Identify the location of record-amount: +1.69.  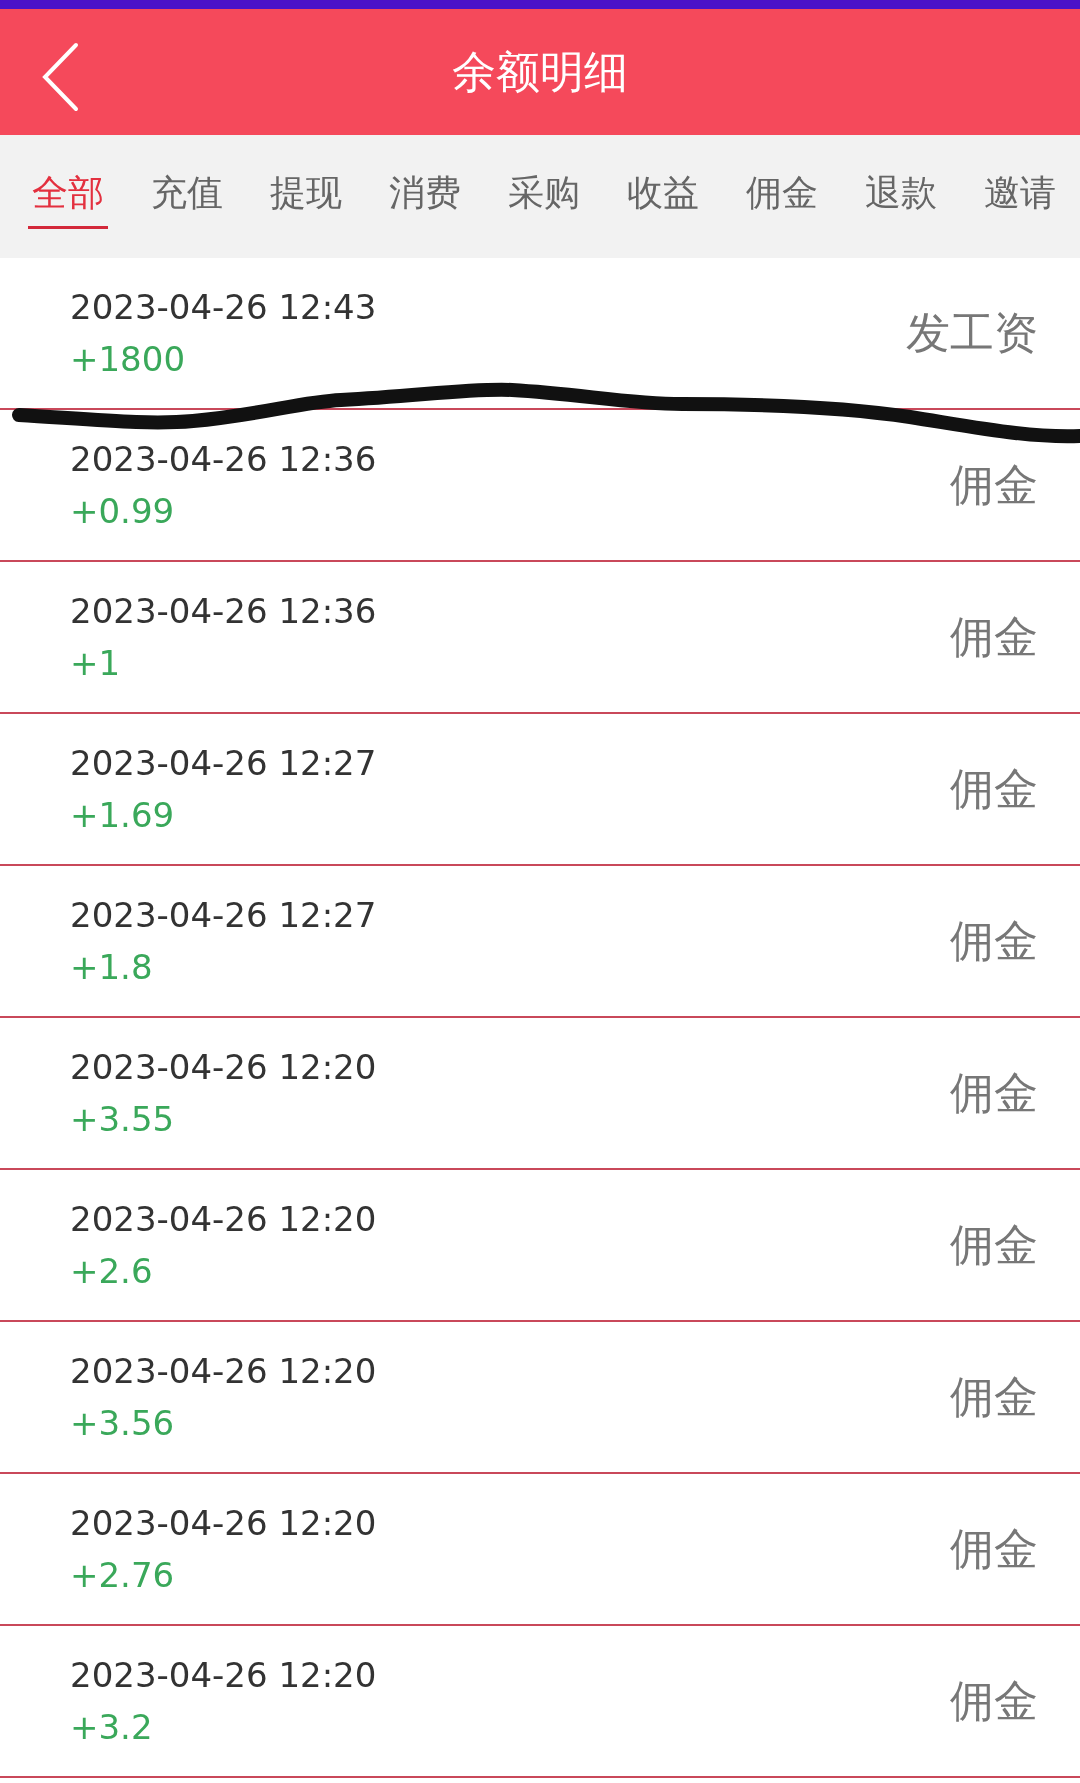
(123, 815).